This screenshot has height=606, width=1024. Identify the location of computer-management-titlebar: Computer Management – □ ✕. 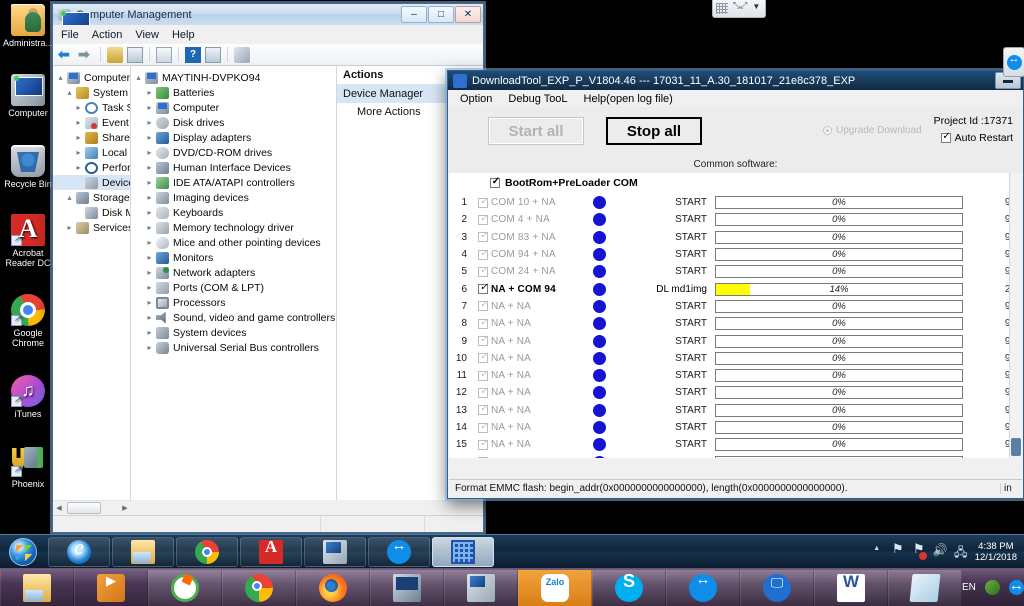
(268, 14).